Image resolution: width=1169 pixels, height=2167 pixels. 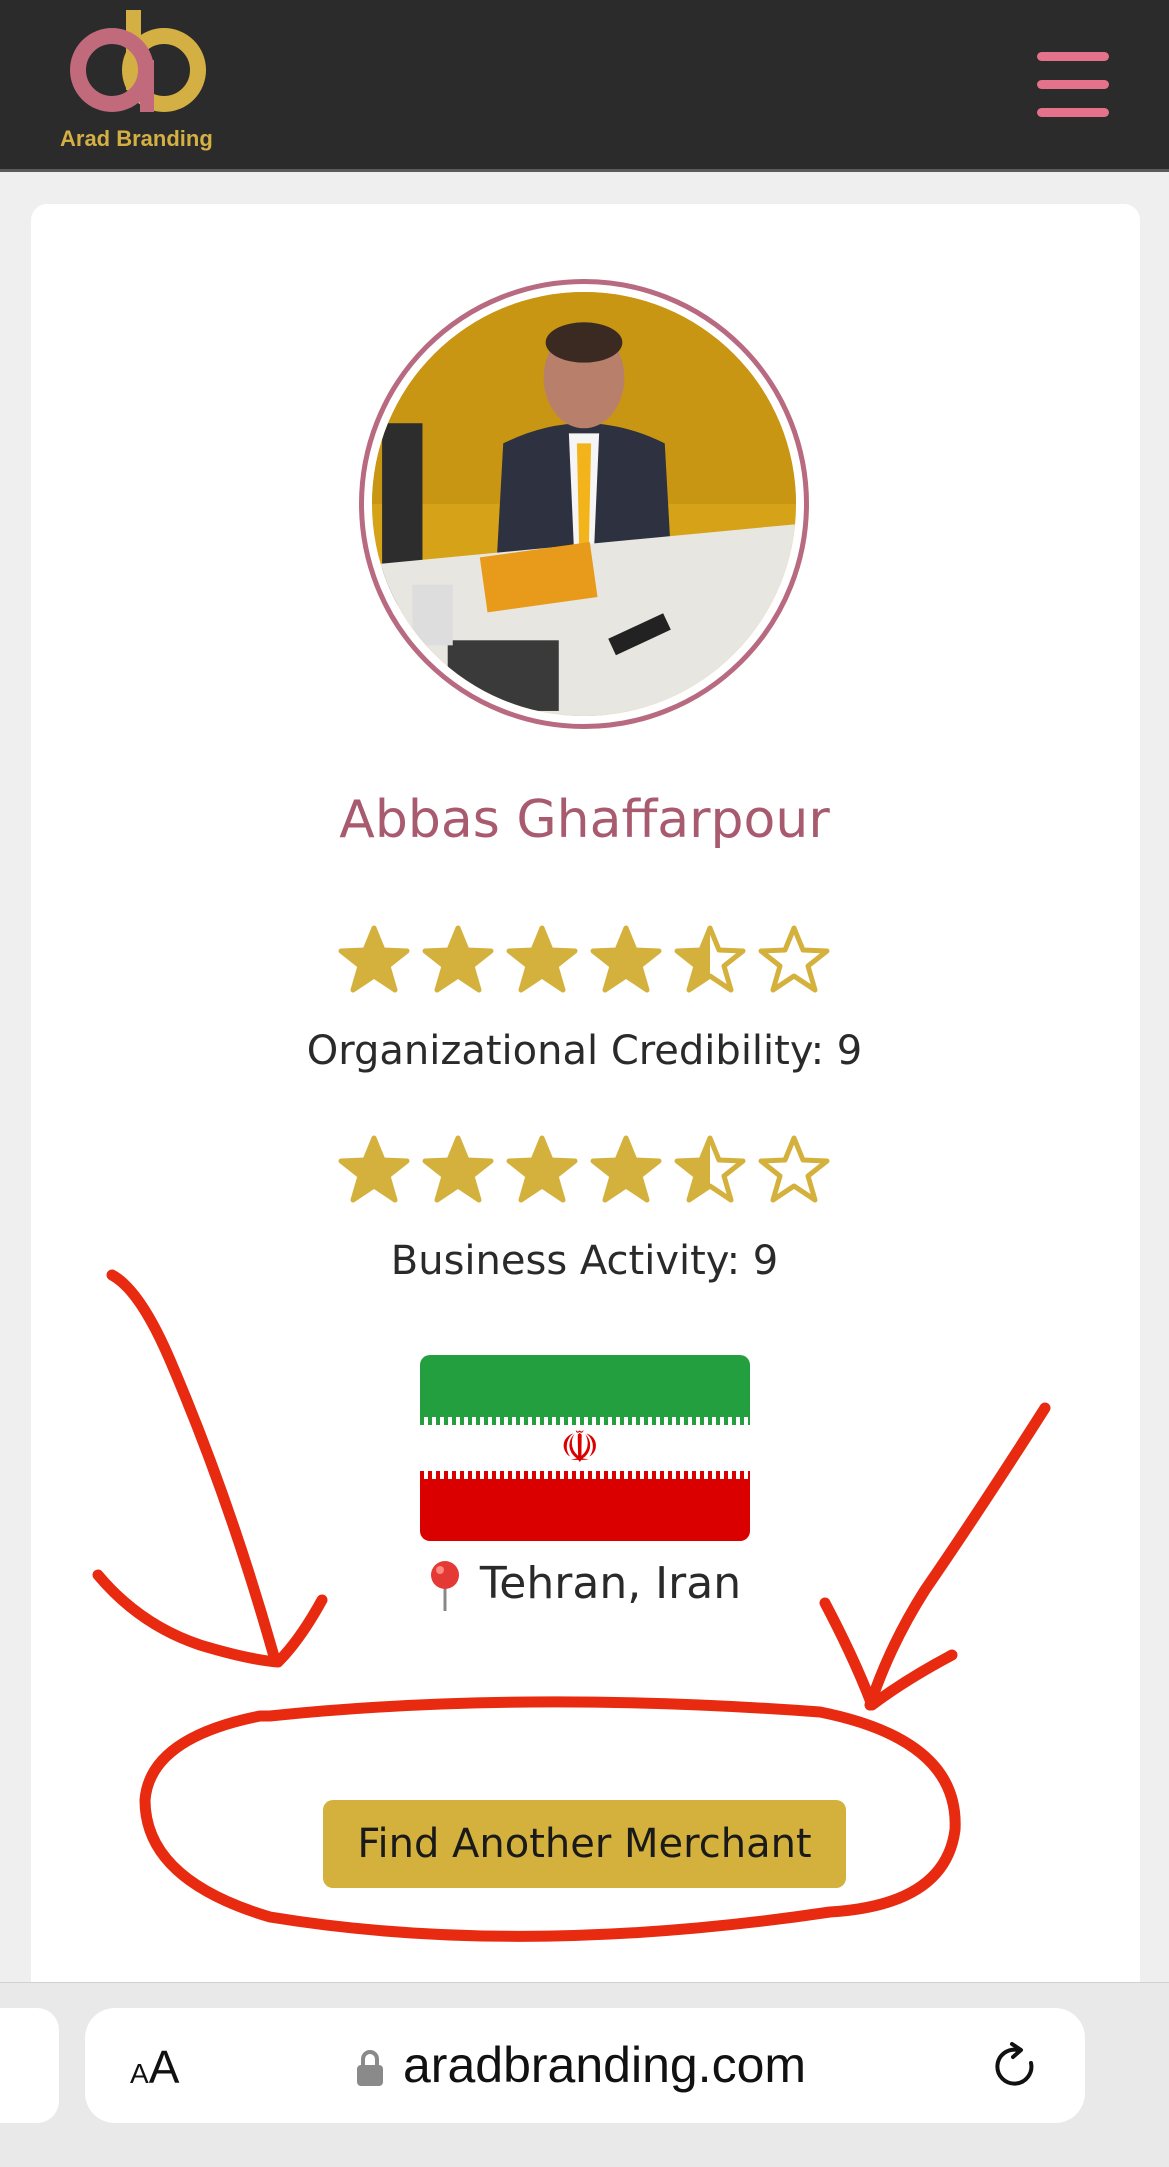 I want to click on right-arrow-shaft, so click(x=957, y=1556).